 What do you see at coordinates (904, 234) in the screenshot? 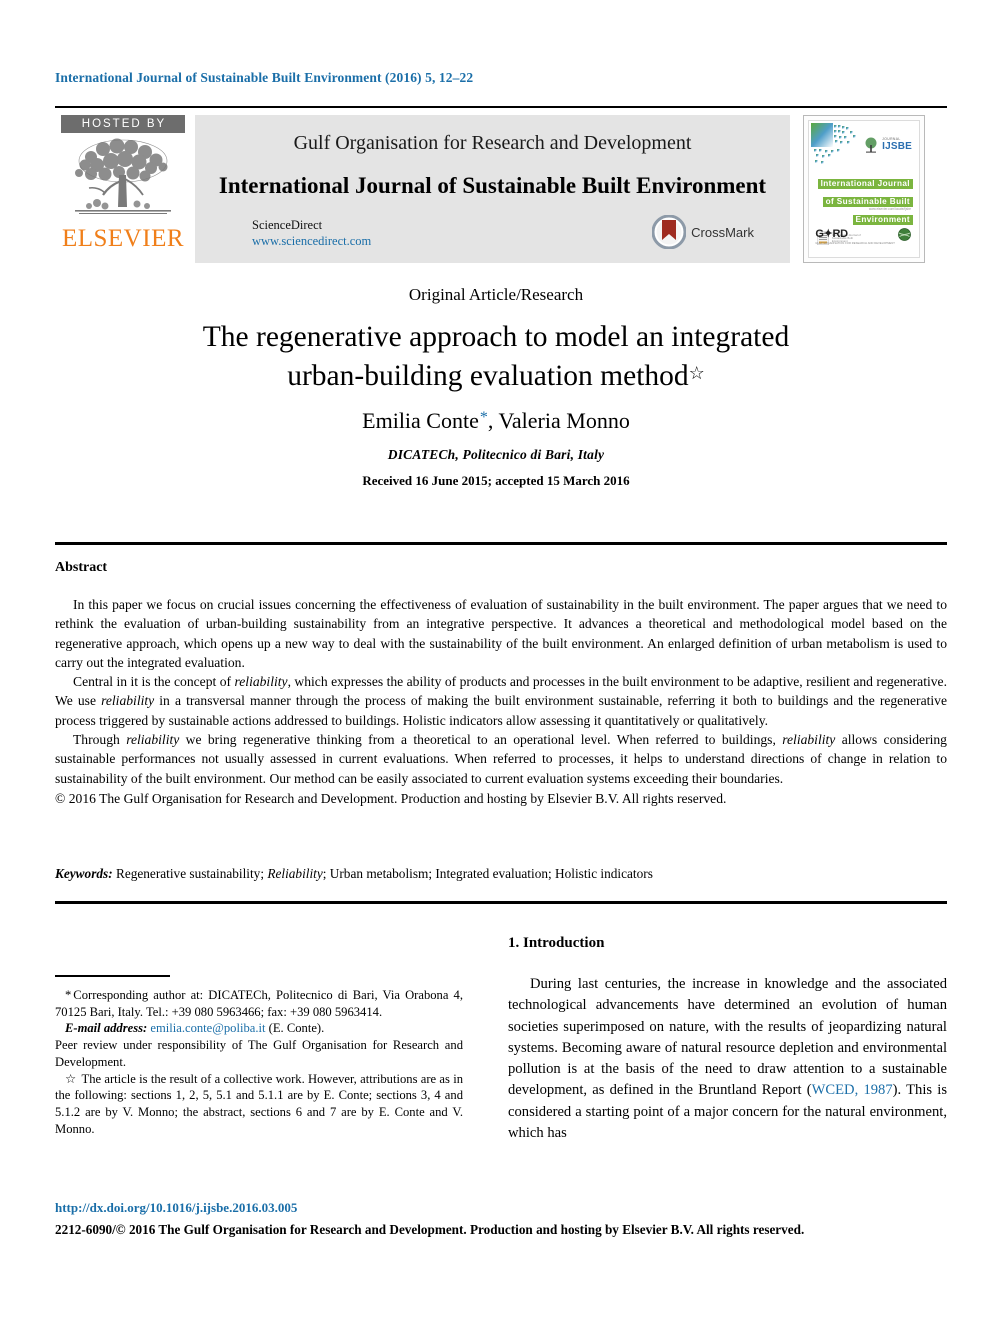
I see `gord-globe-icon` at bounding box center [904, 234].